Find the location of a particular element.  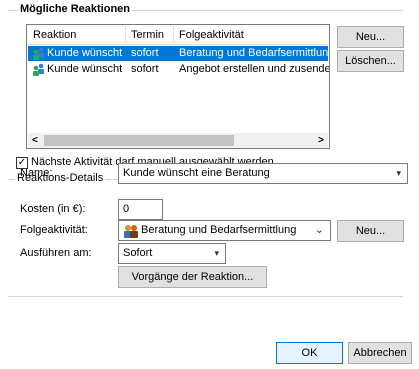

scroll-thumb is located at coordinates (139, 140).